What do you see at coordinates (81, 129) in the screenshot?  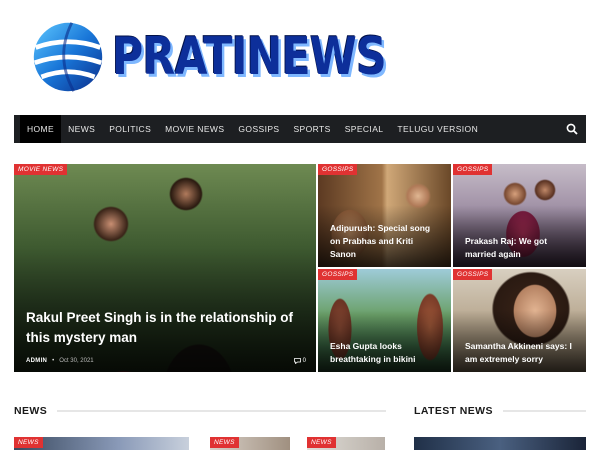 I see `nav-item-news: NEWS` at bounding box center [81, 129].